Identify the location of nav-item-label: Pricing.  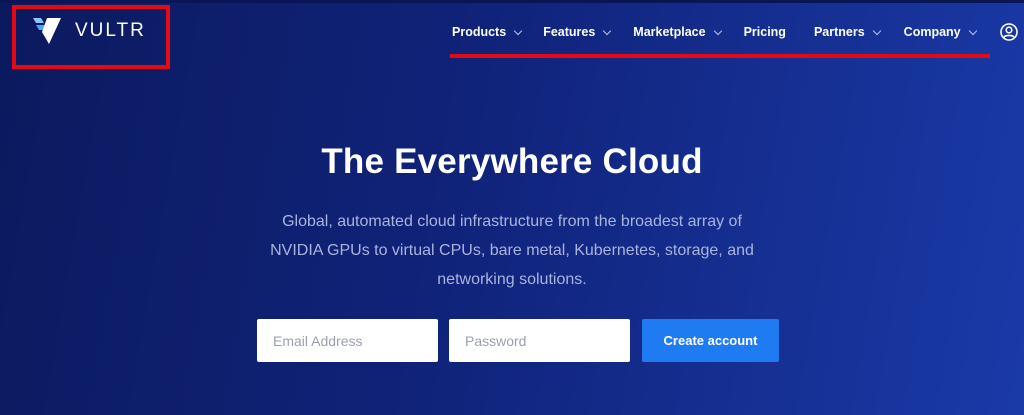
(764, 32).